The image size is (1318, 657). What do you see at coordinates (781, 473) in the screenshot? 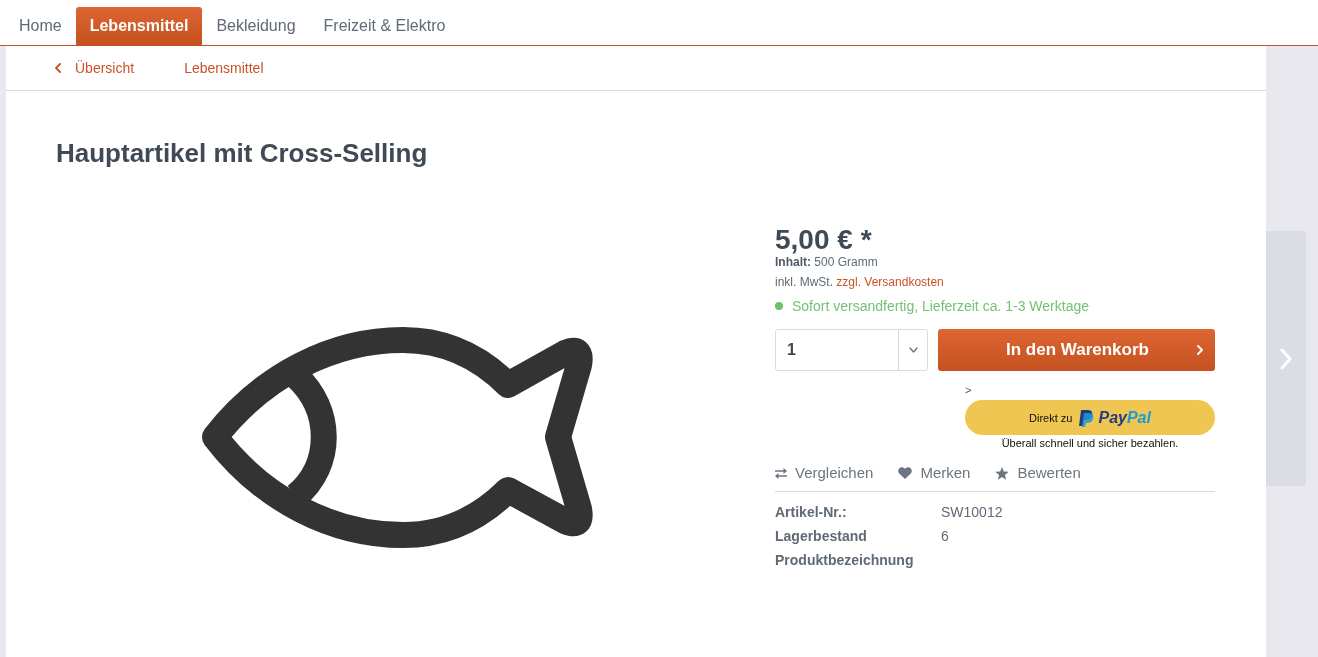
I see `swap-arrows-icon` at bounding box center [781, 473].